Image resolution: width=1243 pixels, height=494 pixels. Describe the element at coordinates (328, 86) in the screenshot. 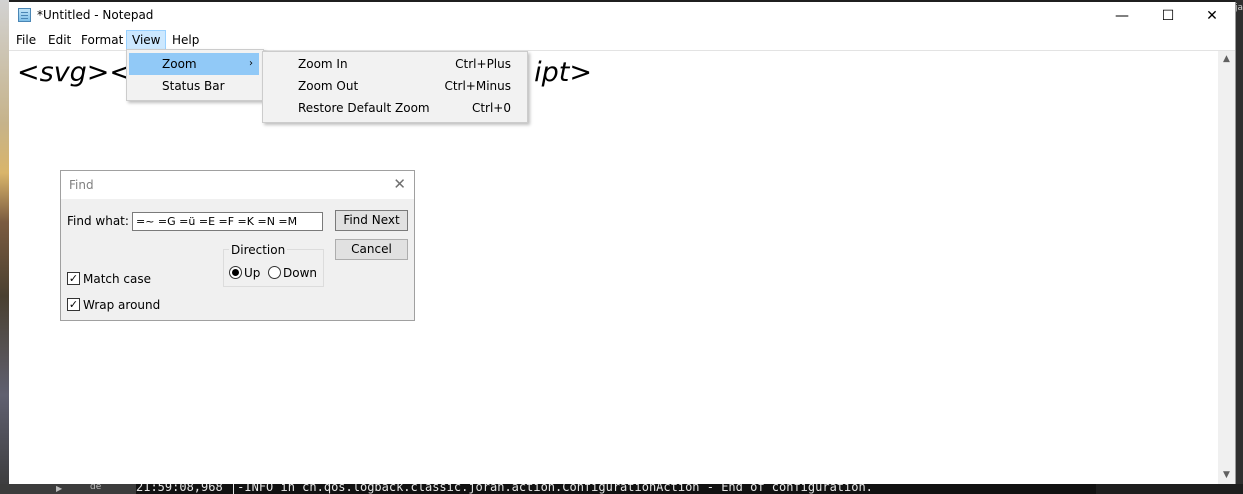

I see `menu-item-label: Zoom Out` at that location.